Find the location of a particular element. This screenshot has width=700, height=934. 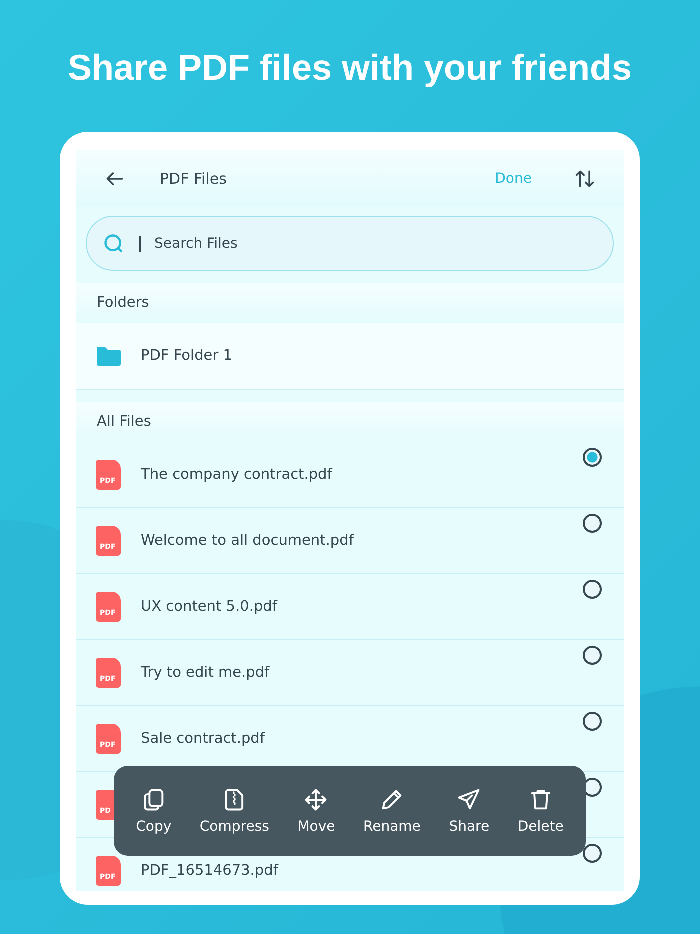

toolbar-button: Compress is located at coordinates (235, 811).